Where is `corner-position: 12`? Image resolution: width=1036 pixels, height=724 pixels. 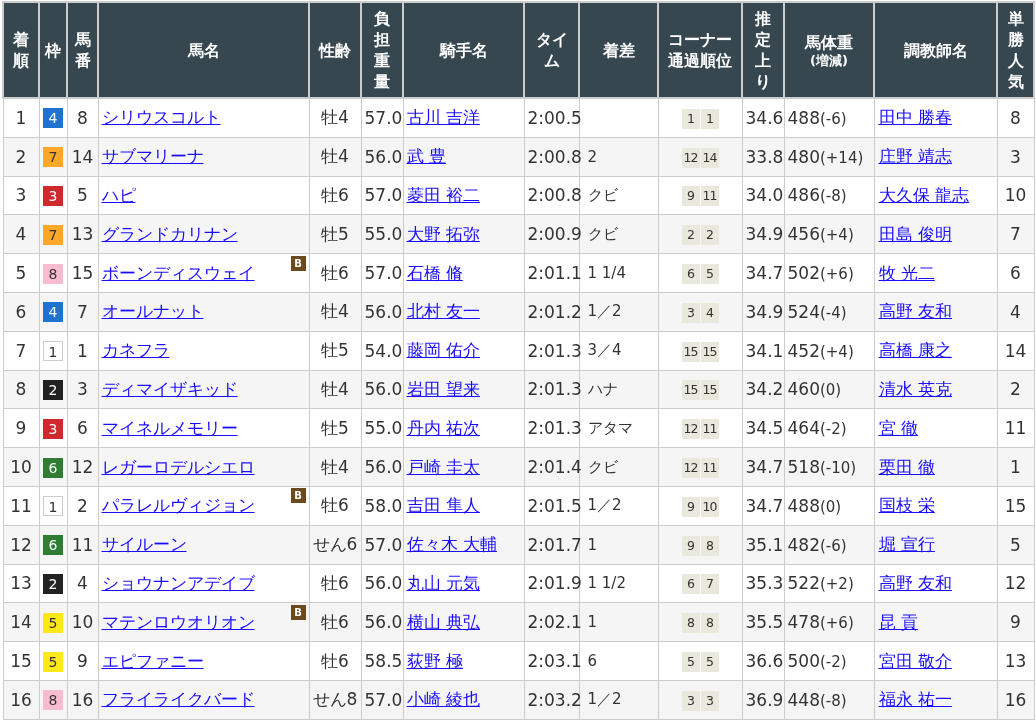
corner-position: 12 is located at coordinates (690, 157).